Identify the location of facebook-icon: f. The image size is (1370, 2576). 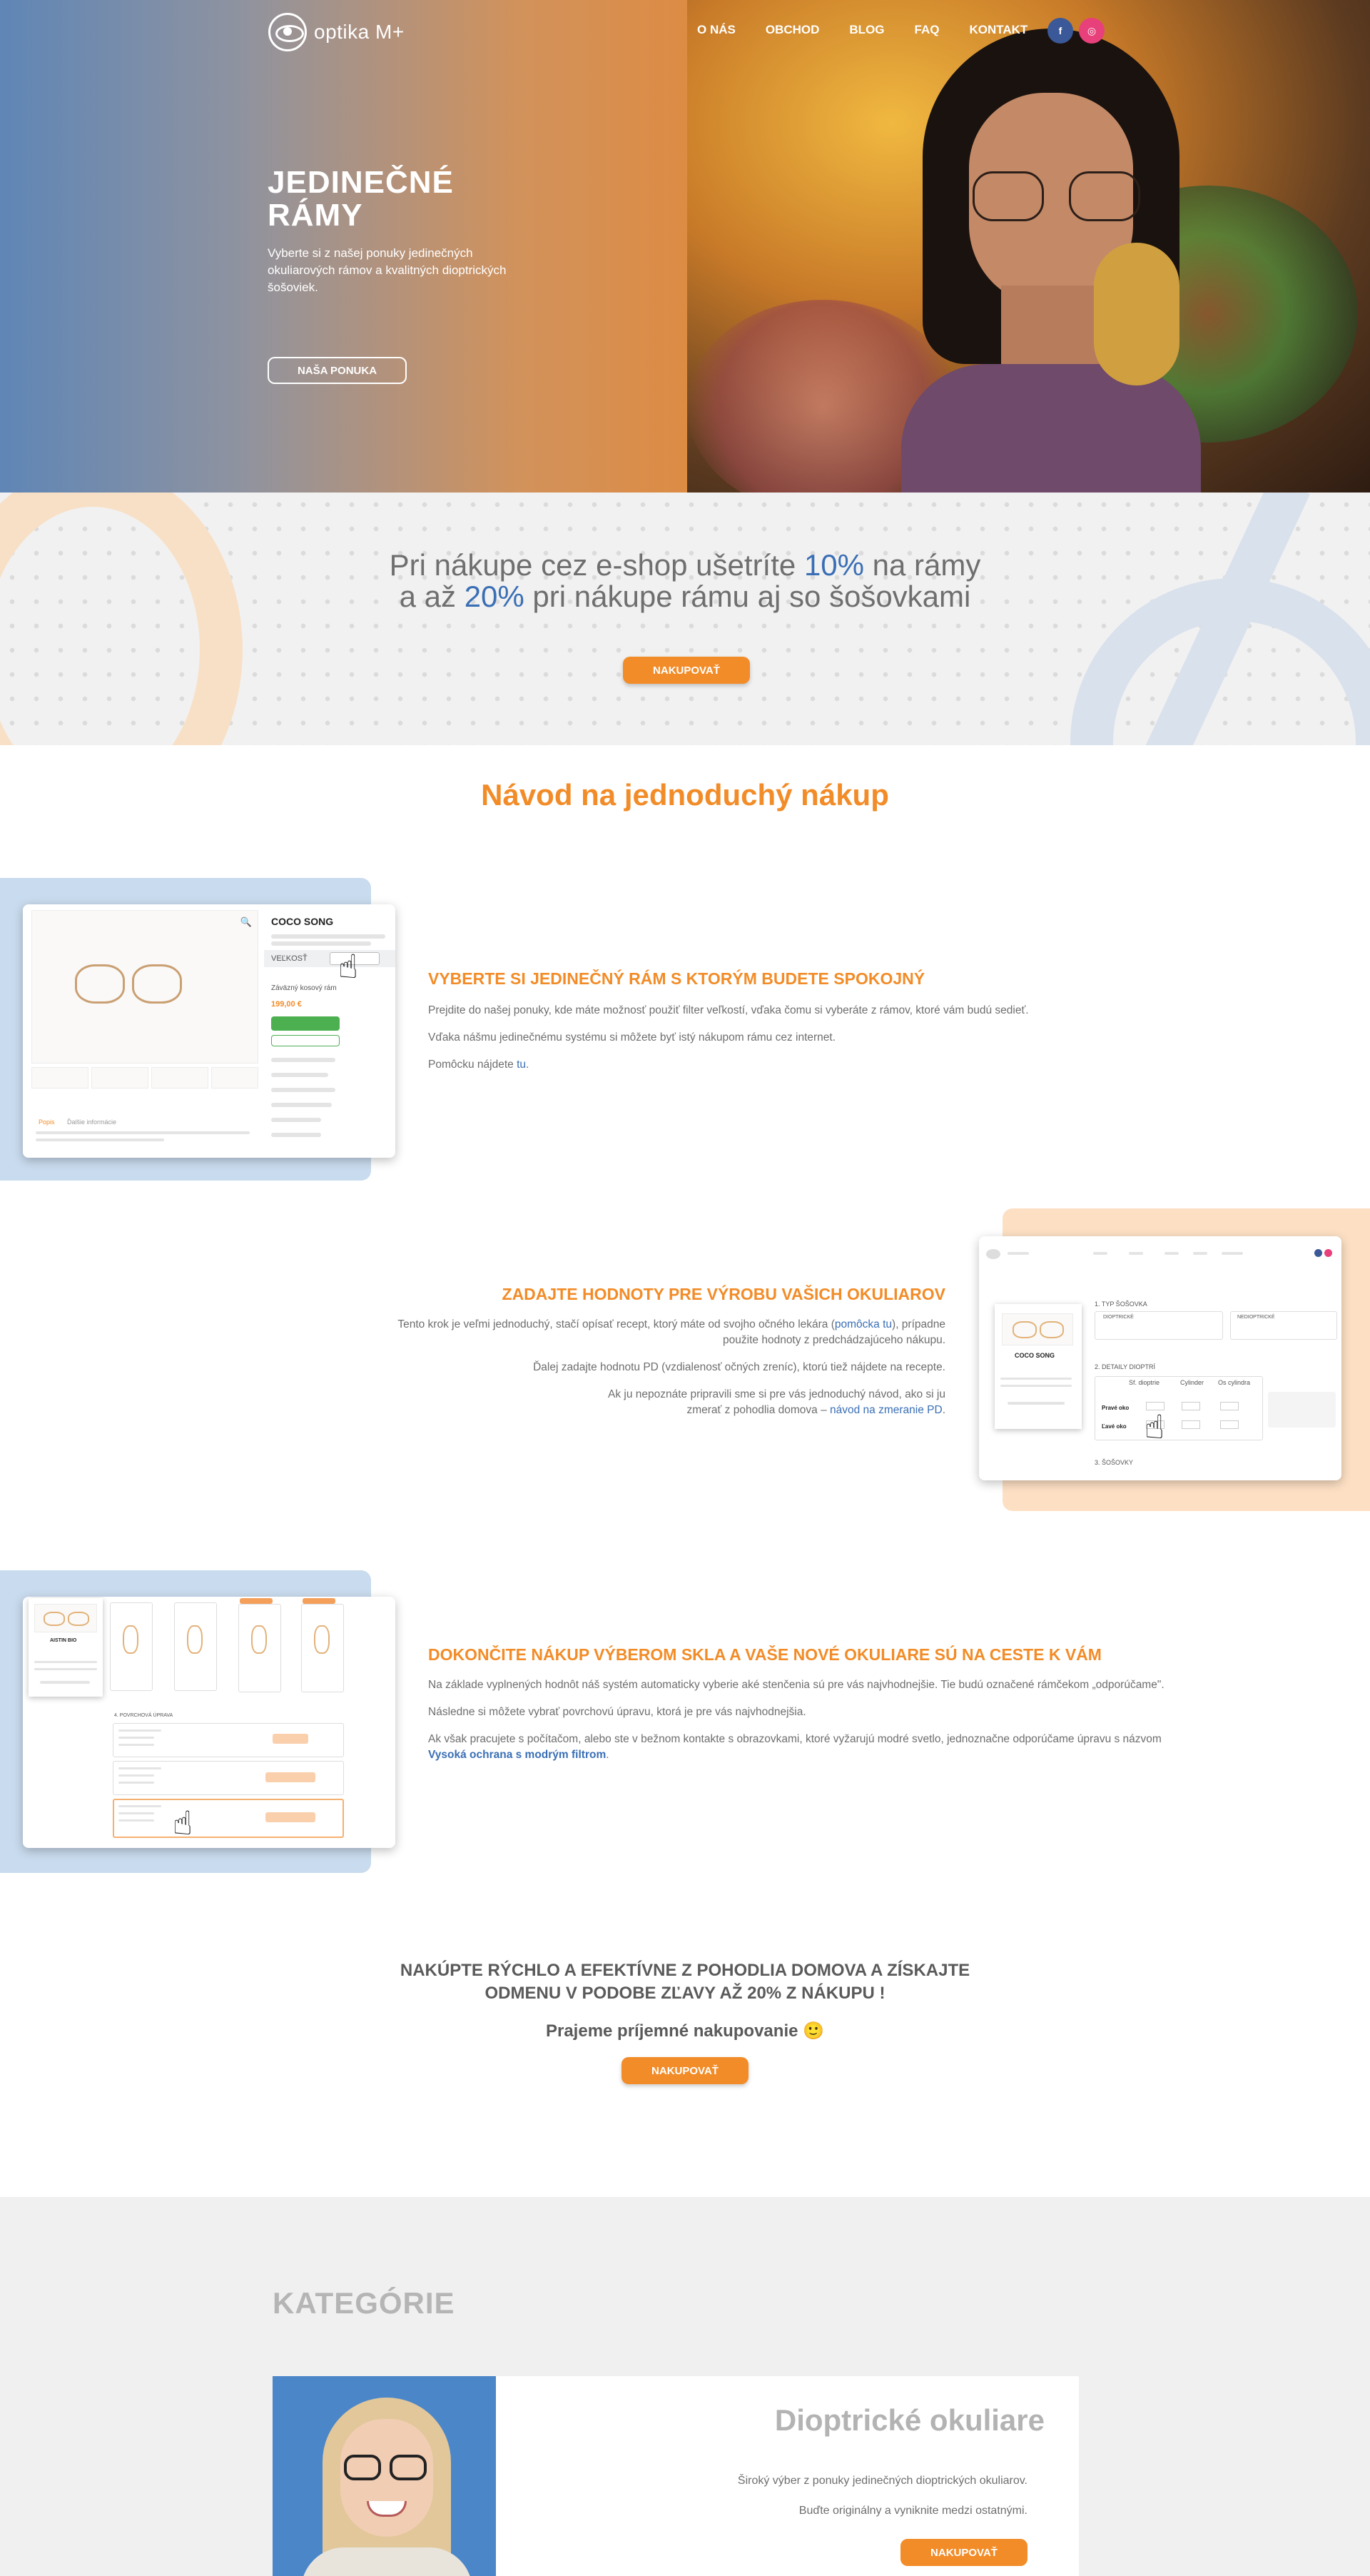
(1060, 31).